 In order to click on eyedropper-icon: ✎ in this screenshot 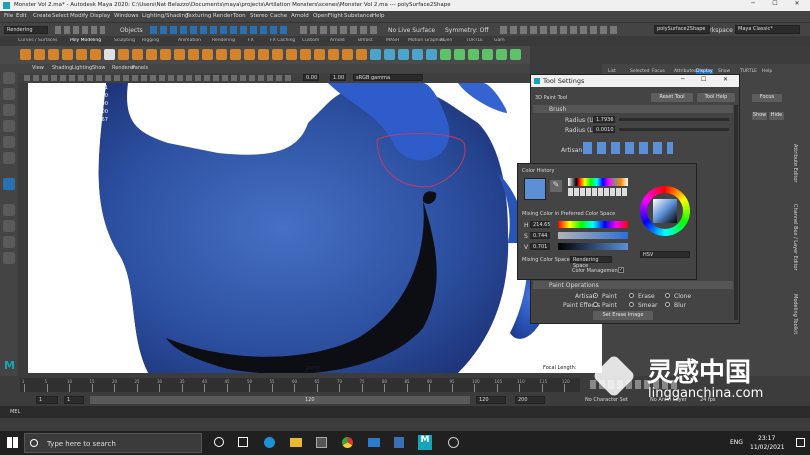, I will do `click(556, 186)`.